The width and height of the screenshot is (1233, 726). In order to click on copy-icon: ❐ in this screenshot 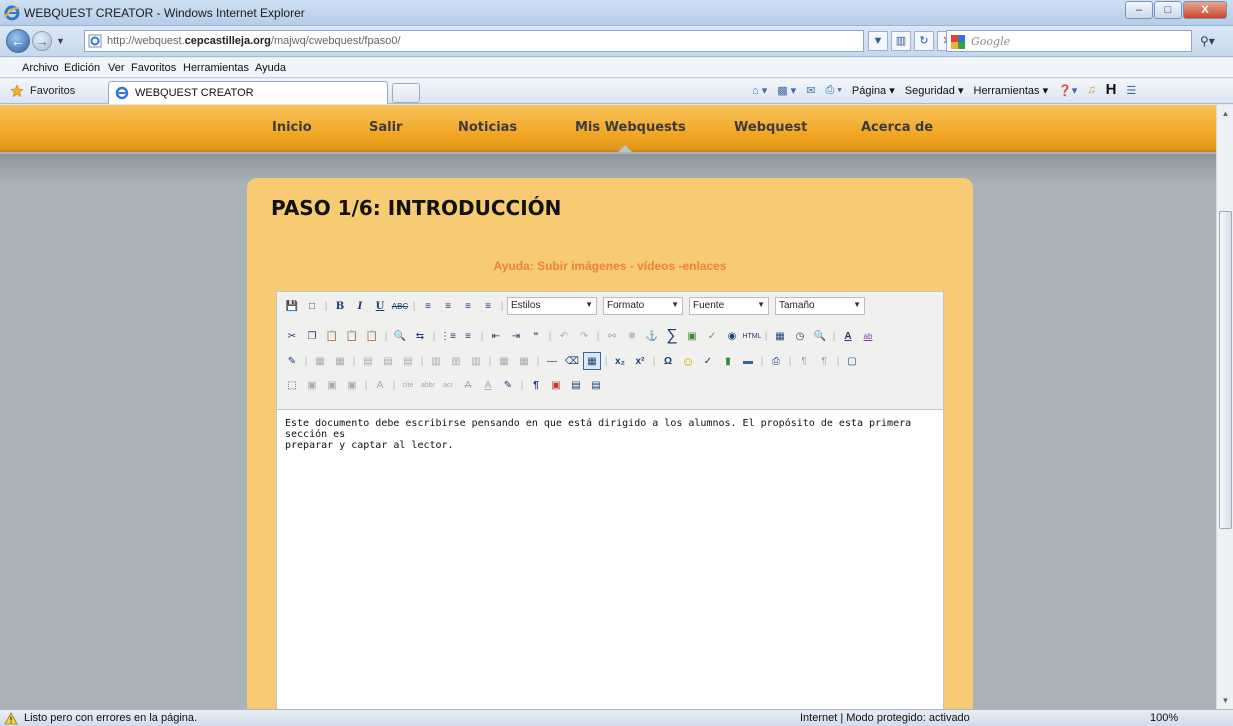, I will do `click(312, 336)`.